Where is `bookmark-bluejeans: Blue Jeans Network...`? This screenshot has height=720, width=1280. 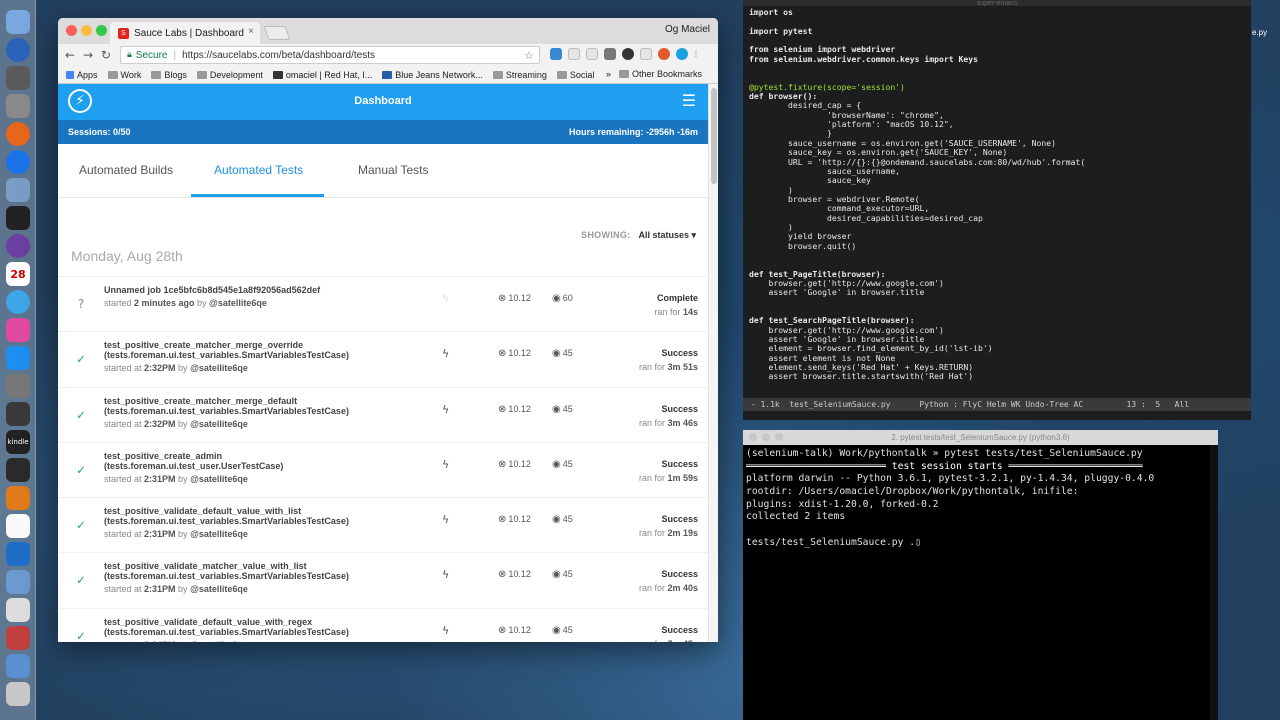 bookmark-bluejeans: Blue Jeans Network... is located at coordinates (432, 75).